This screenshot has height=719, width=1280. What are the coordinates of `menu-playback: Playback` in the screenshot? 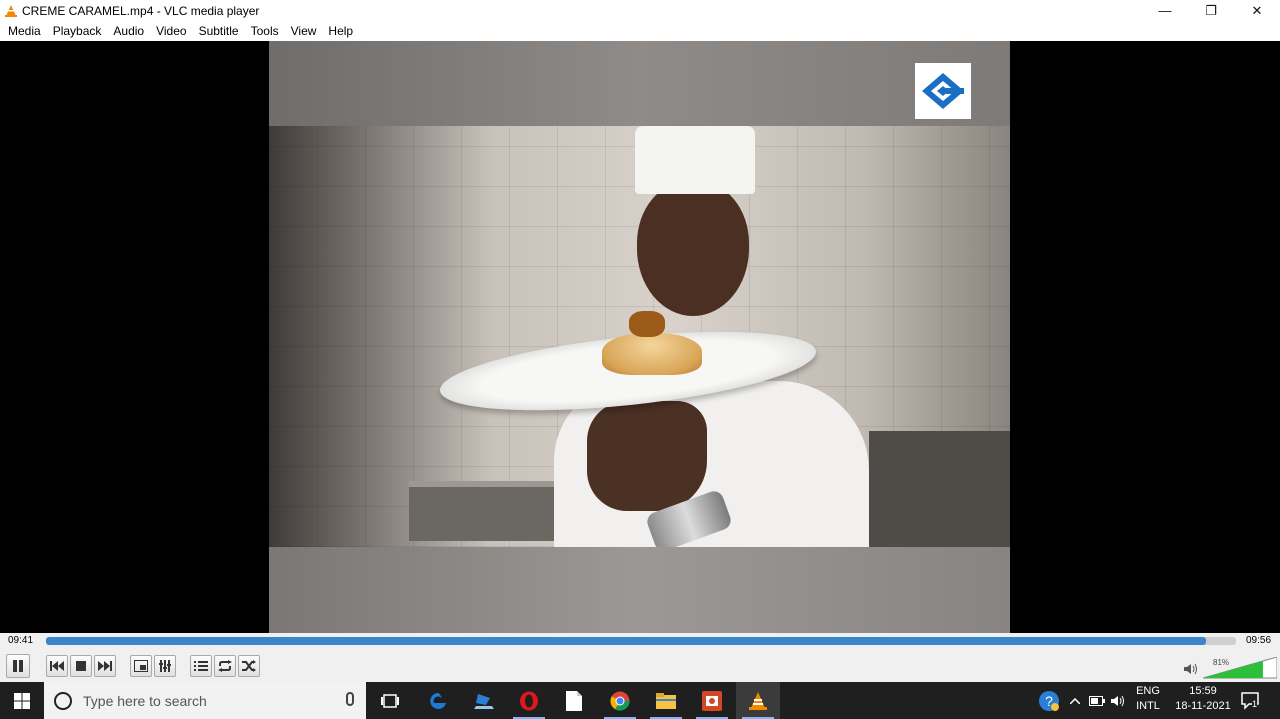 It's located at (77, 31).